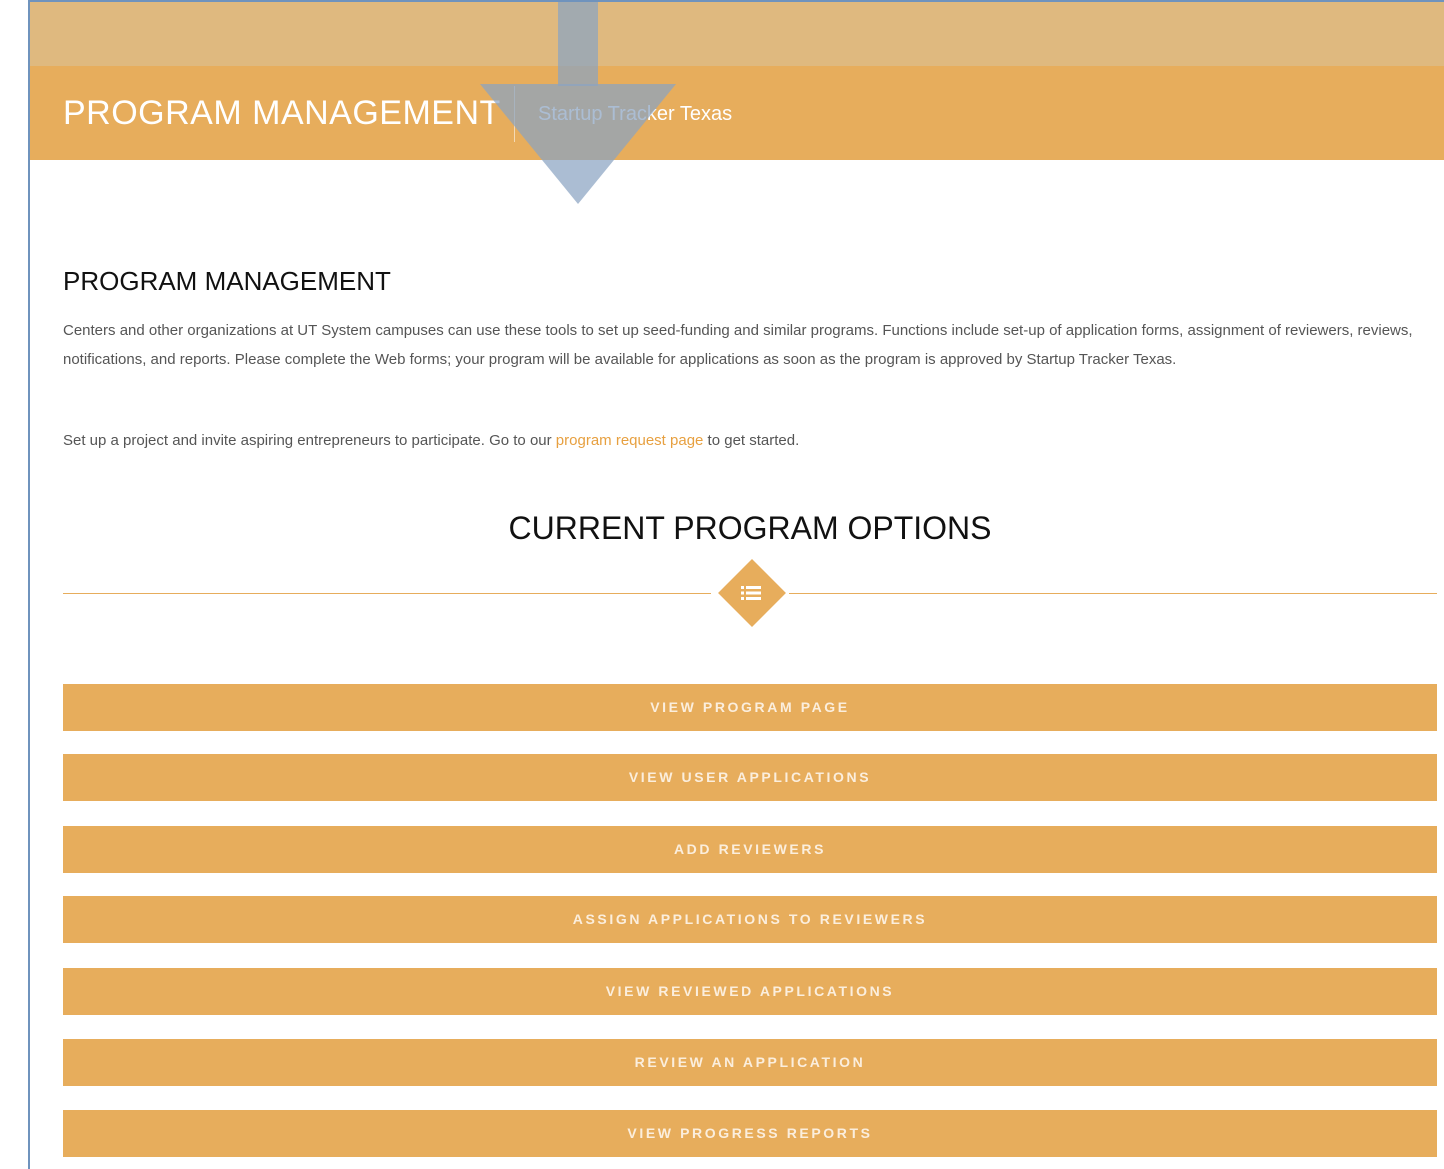  I want to click on header-title: PROGRAM MANAGEMENT, so click(282, 113).